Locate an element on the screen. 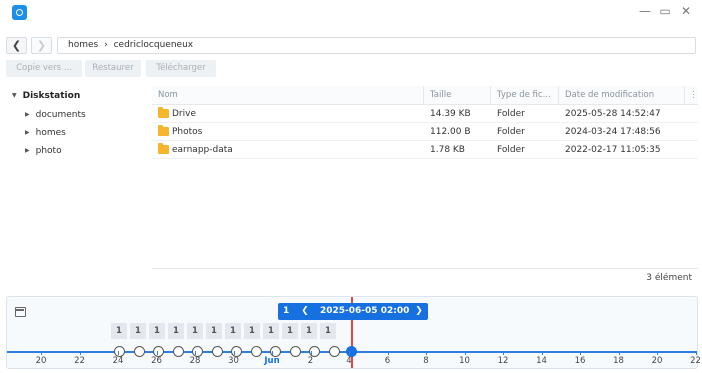  axis-tick-label: 30 is located at coordinates (233, 361).